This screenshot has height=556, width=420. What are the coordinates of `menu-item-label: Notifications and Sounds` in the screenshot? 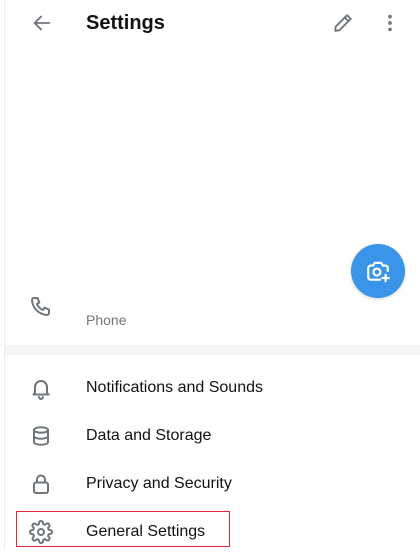 It's located at (174, 387).